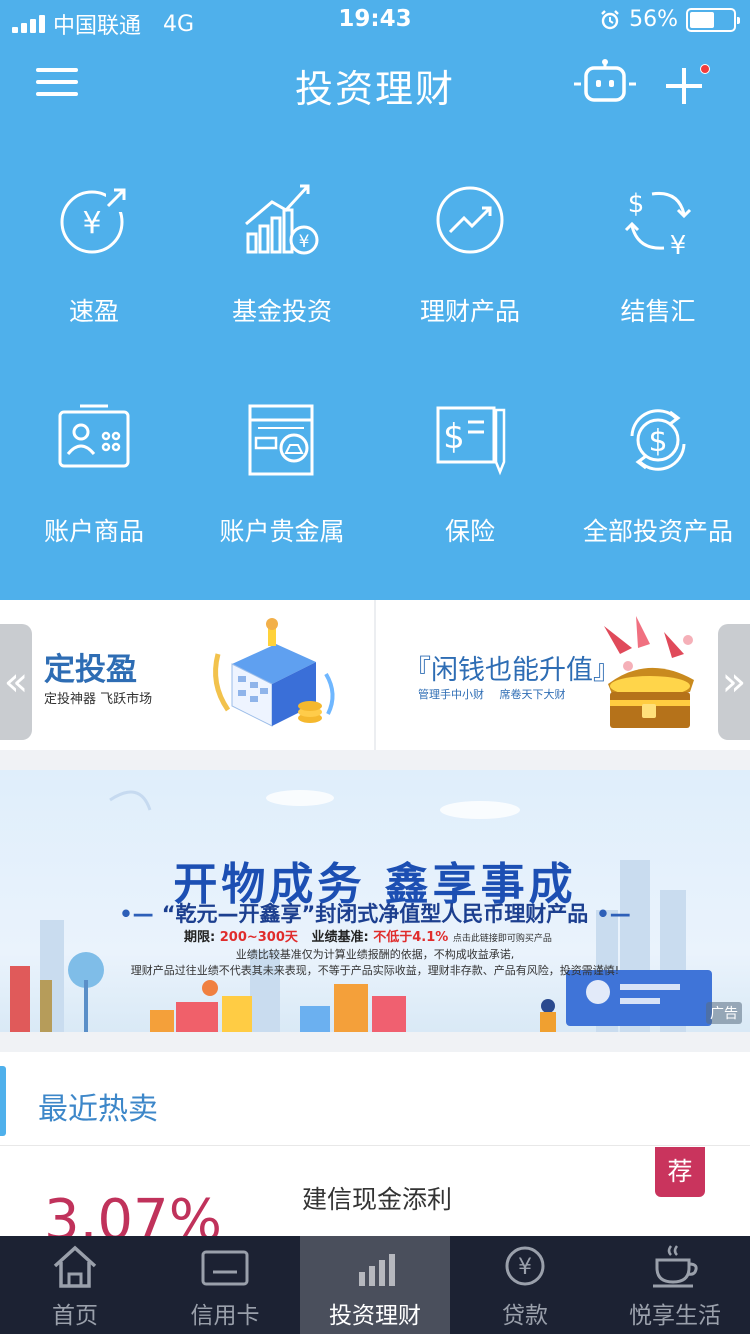  I want to click on tab-credit-card: 信用卡, so click(225, 1285).